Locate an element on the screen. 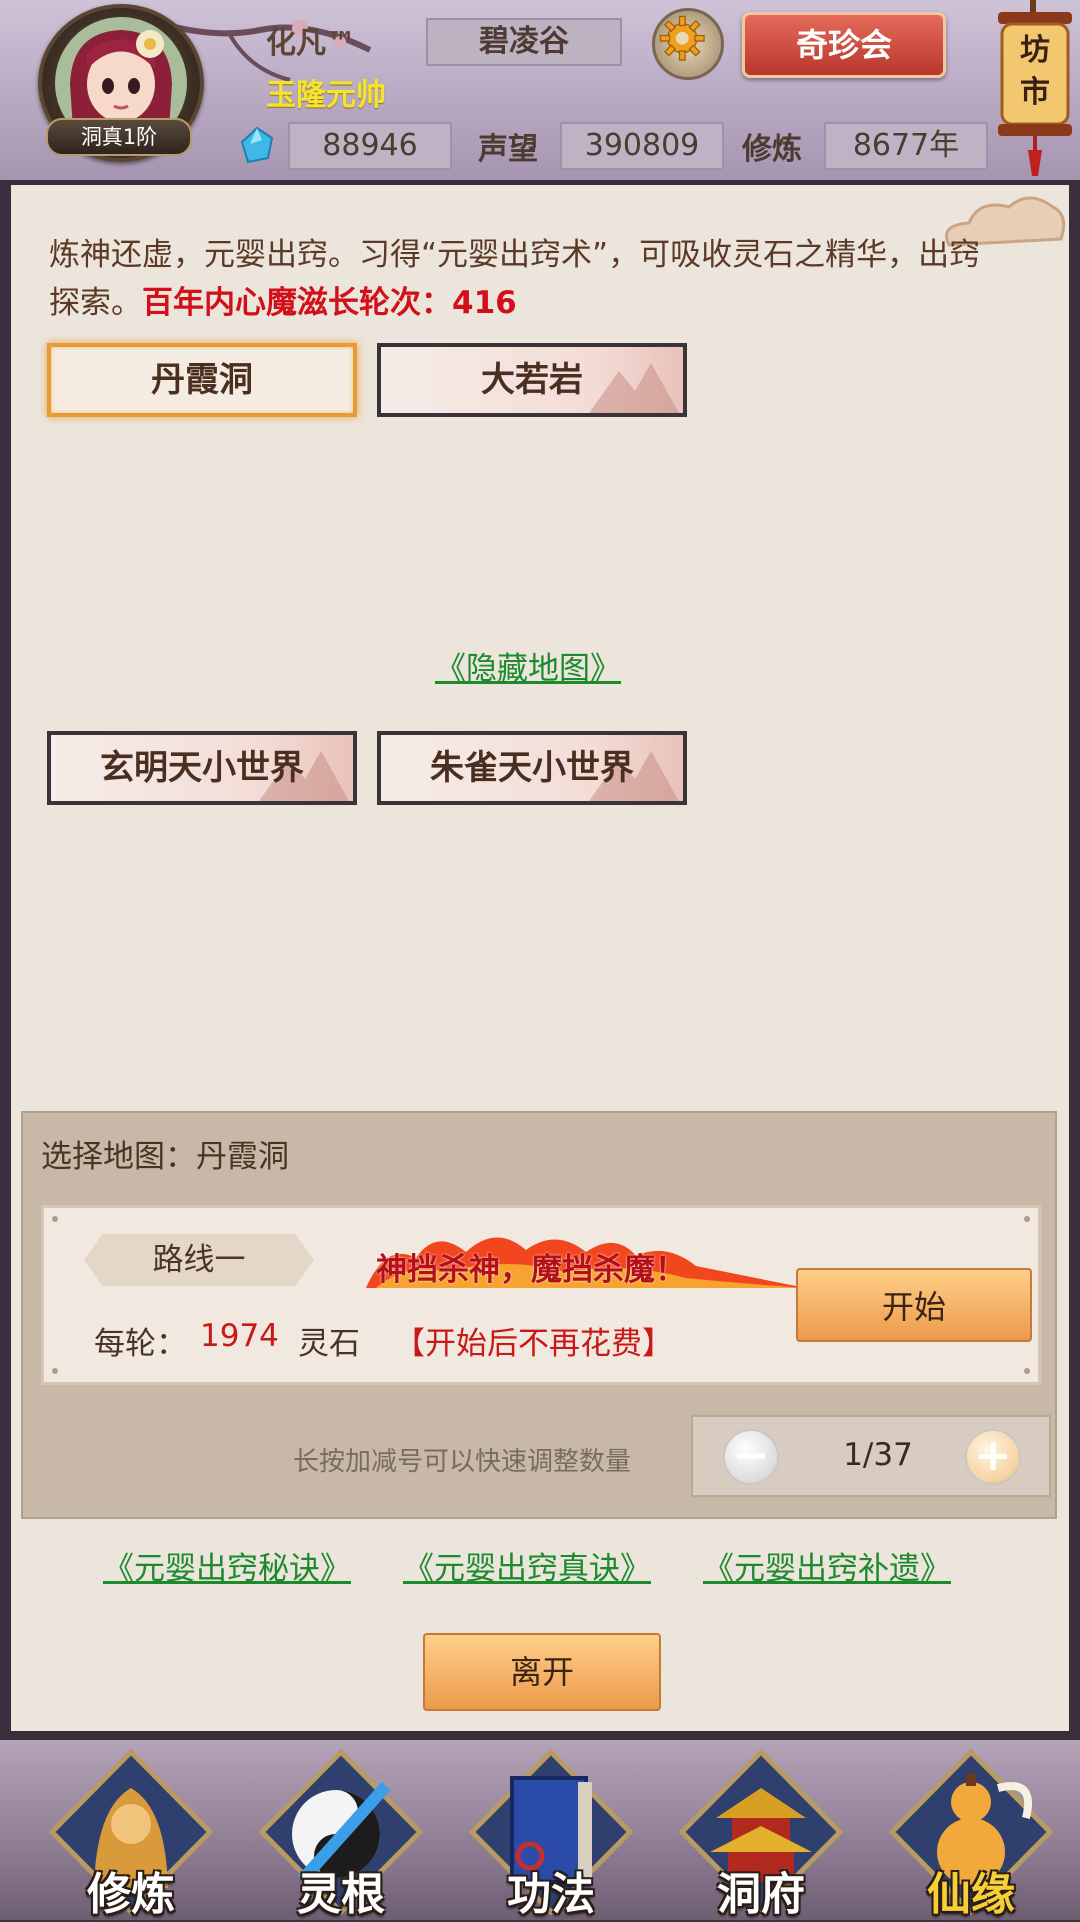  start-button: 开始 is located at coordinates (914, 1305).